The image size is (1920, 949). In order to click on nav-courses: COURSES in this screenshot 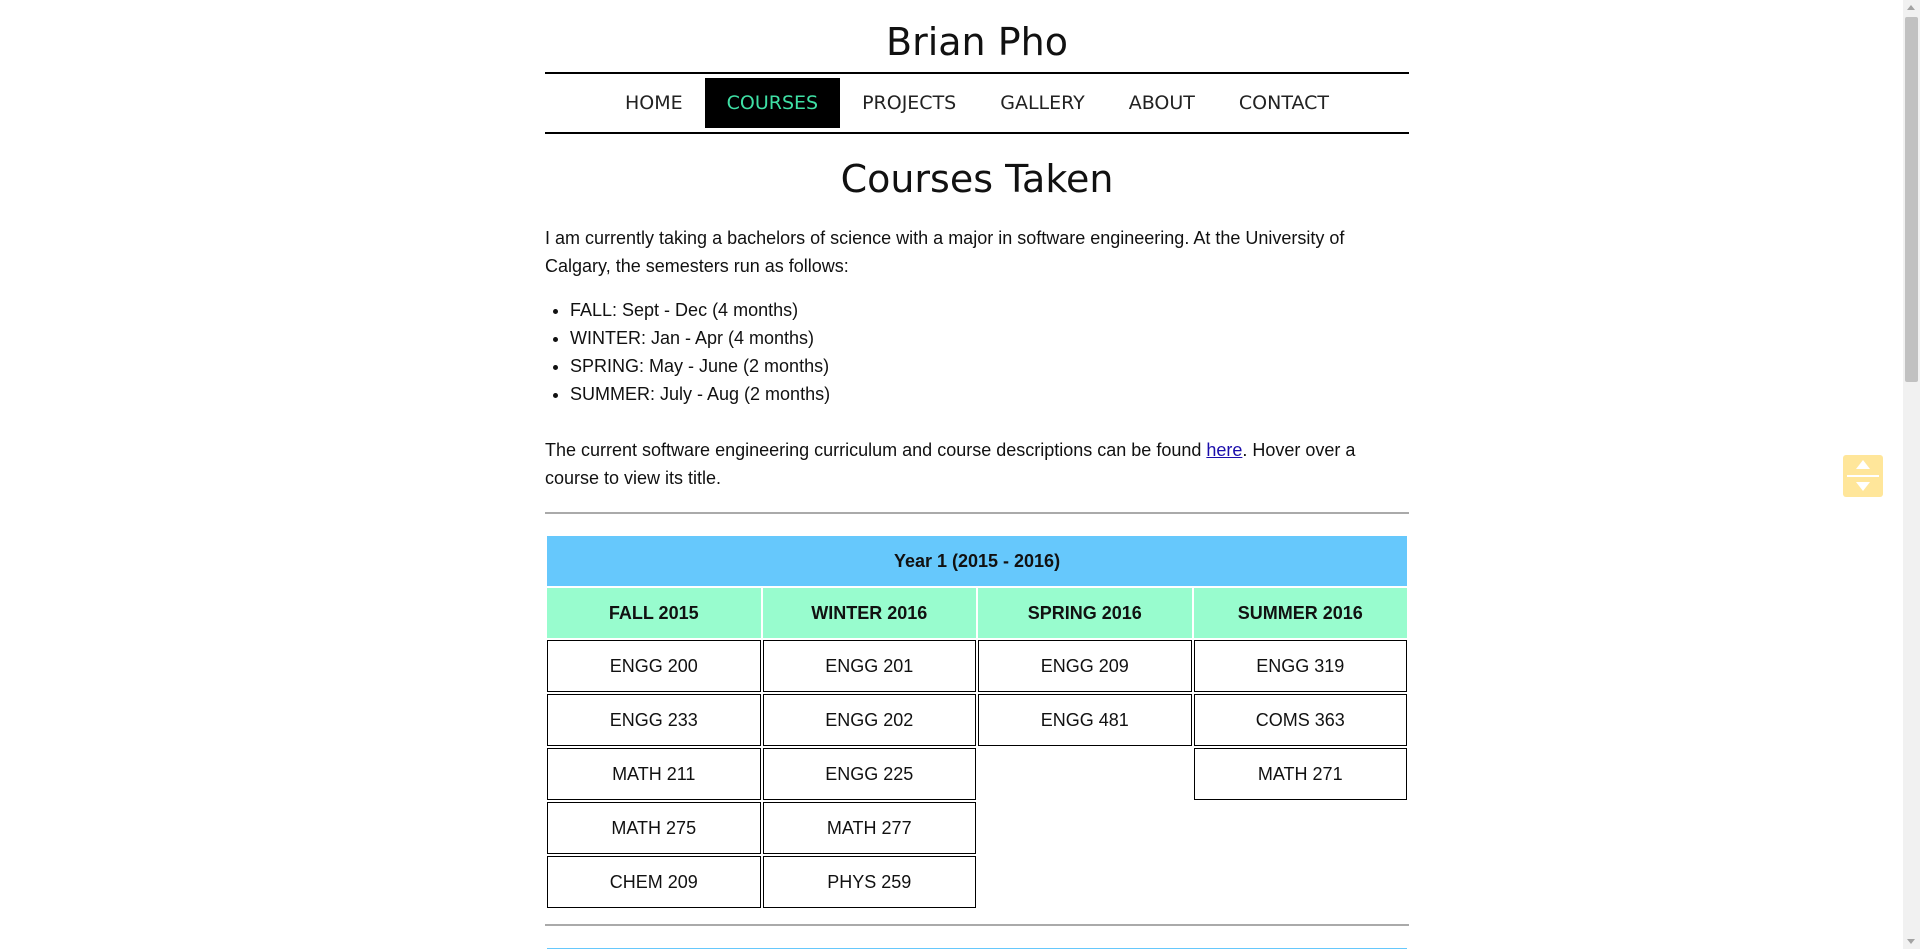, I will do `click(772, 103)`.